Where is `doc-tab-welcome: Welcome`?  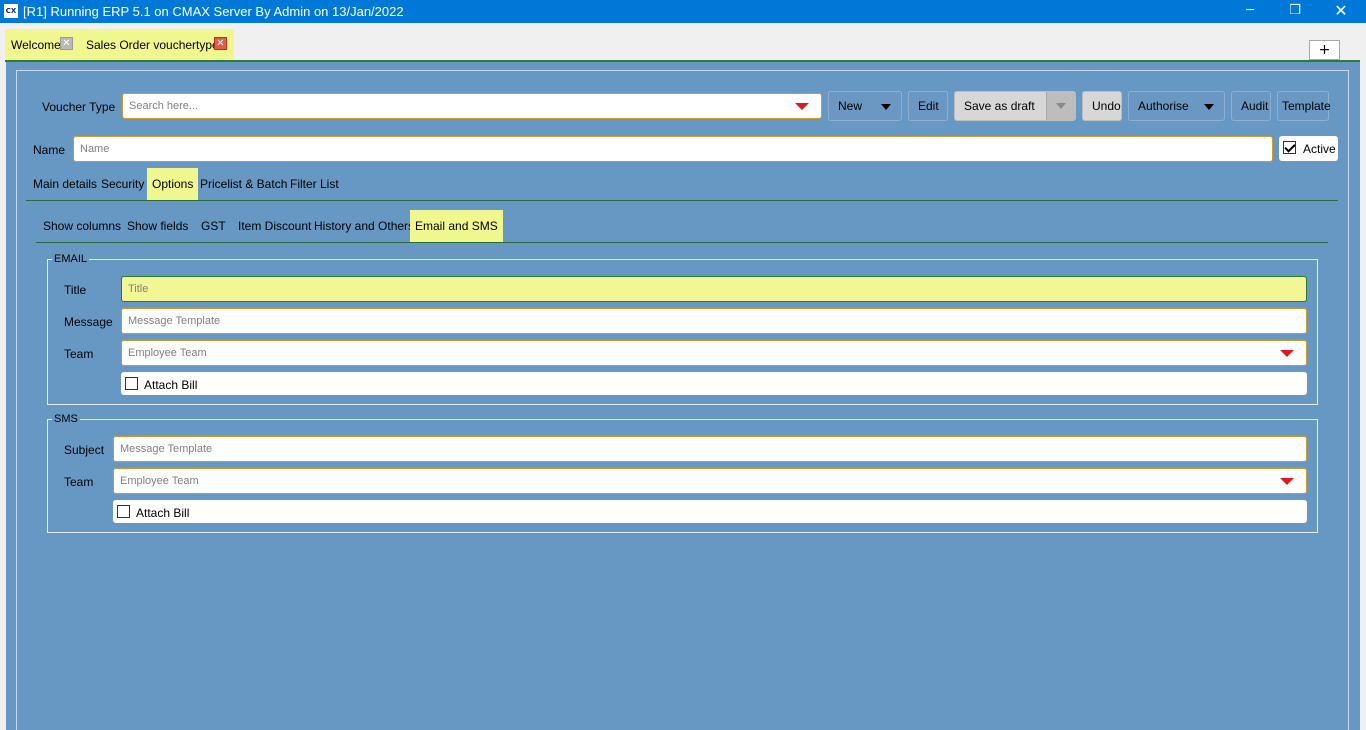 doc-tab-welcome: Welcome is located at coordinates (36, 45).